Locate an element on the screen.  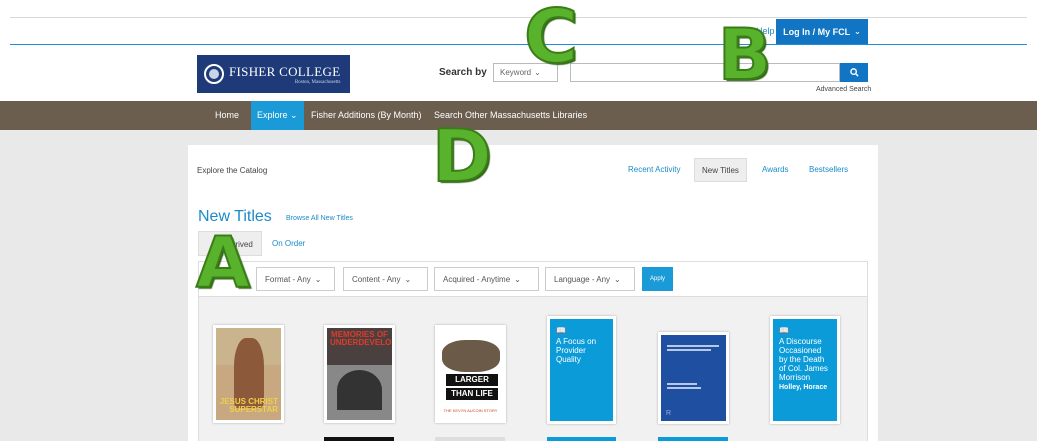
cover-author: Holley, Horace is located at coordinates (803, 387).